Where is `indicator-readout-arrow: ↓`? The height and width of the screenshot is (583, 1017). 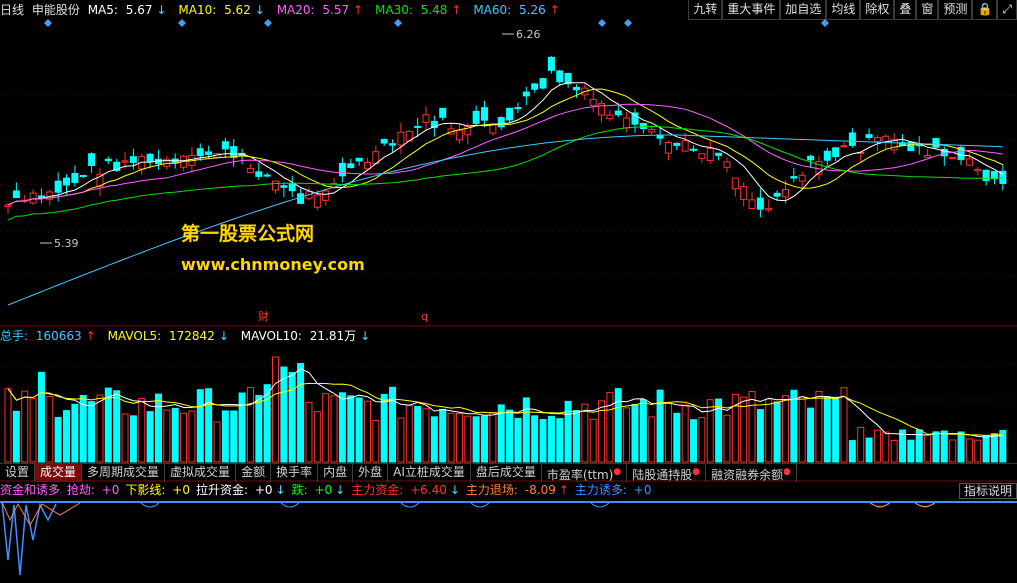
indicator-readout-arrow: ↓ is located at coordinates (280, 490).